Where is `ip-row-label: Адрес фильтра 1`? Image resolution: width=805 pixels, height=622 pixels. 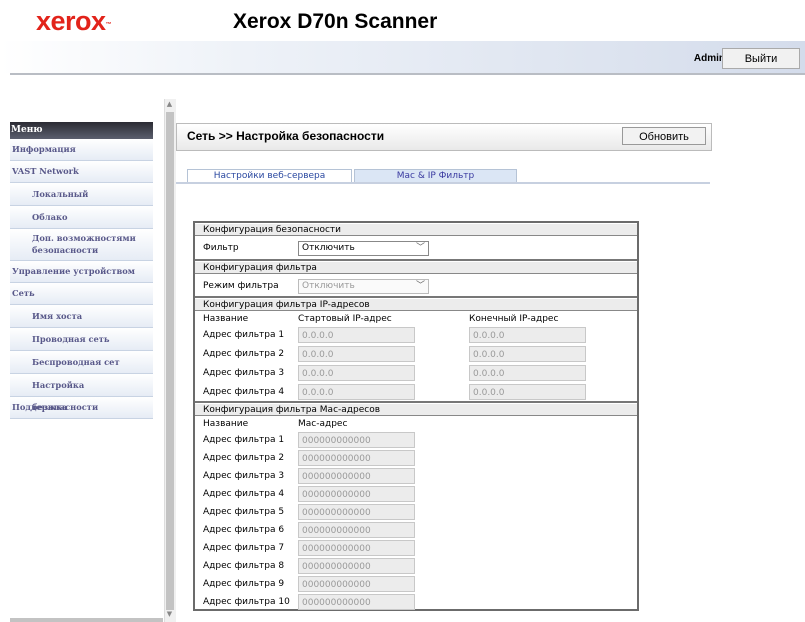 ip-row-label: Адрес фильтра 1 is located at coordinates (244, 335).